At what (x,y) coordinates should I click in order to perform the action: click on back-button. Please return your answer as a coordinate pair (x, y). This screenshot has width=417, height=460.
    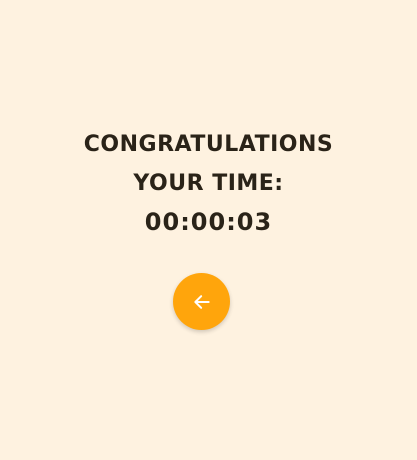
    Looking at the image, I should click on (201, 301).